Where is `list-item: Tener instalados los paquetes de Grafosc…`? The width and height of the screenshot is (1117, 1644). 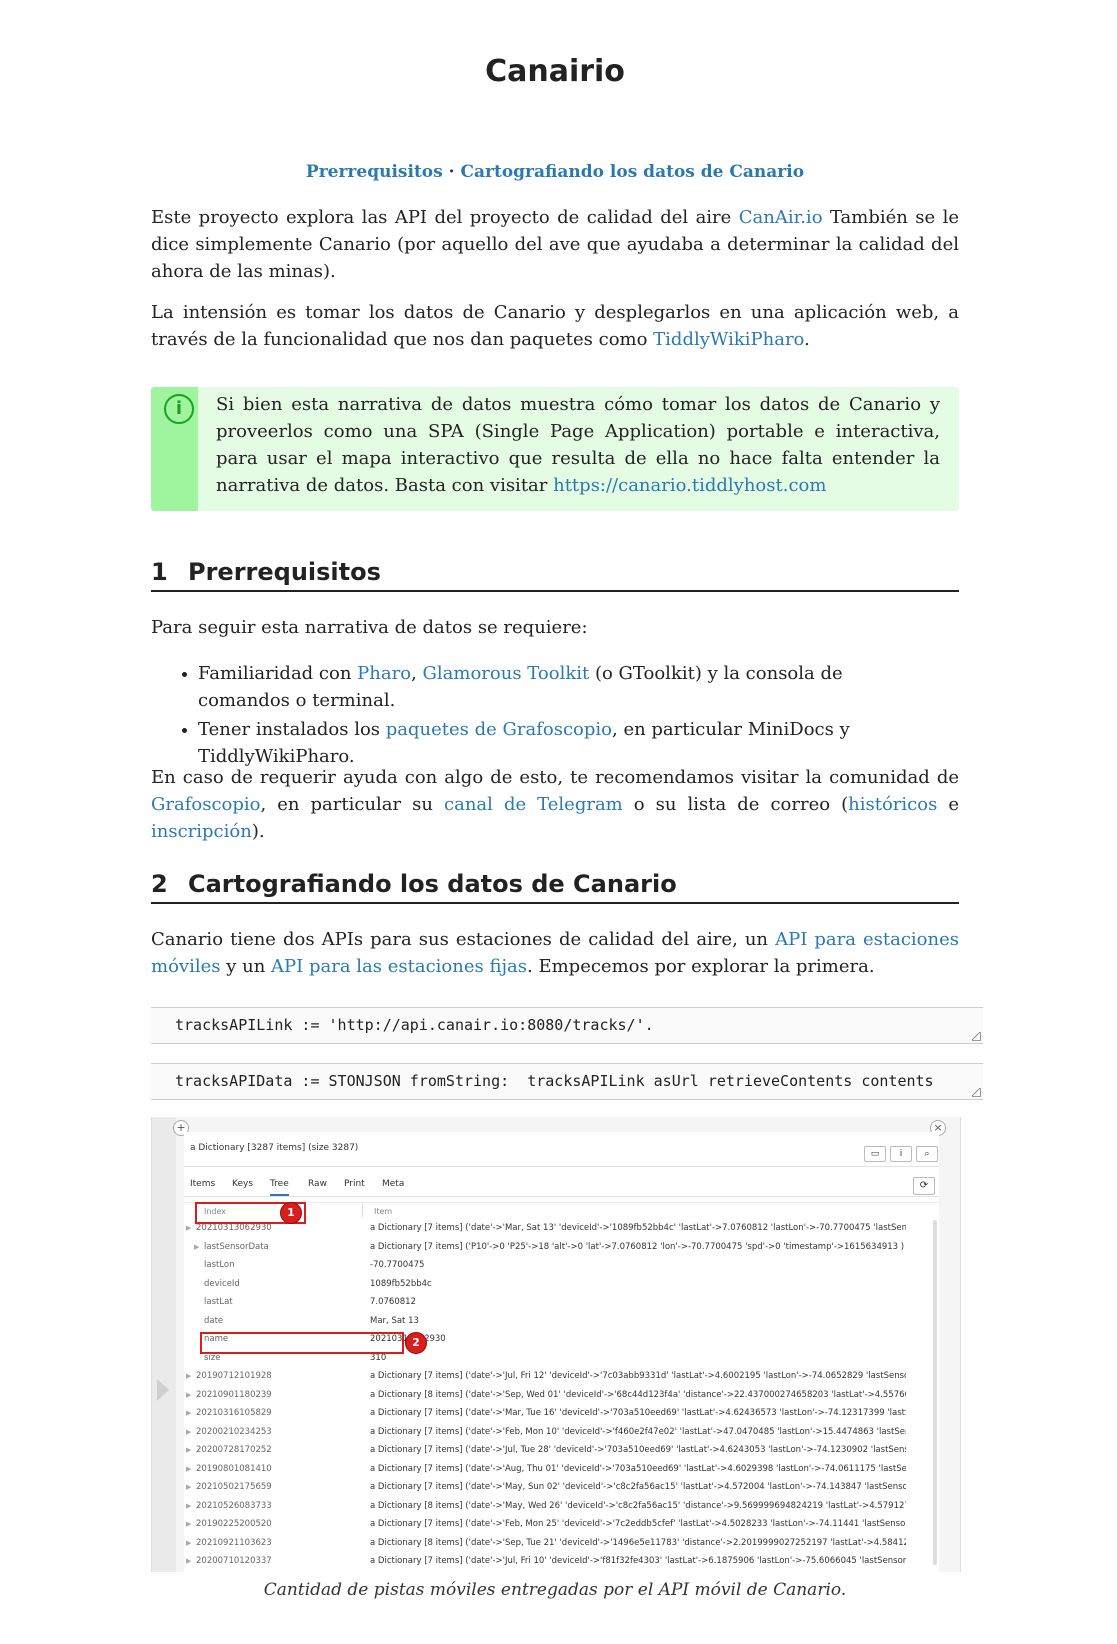 list-item: Tener instalados los paquetes de Grafosc… is located at coordinates (560, 743).